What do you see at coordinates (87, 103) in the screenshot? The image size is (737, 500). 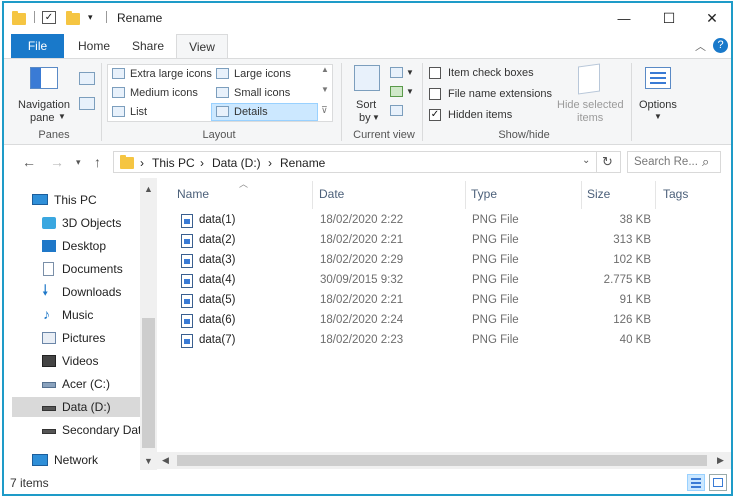 I see `details-pane-icon` at bounding box center [87, 103].